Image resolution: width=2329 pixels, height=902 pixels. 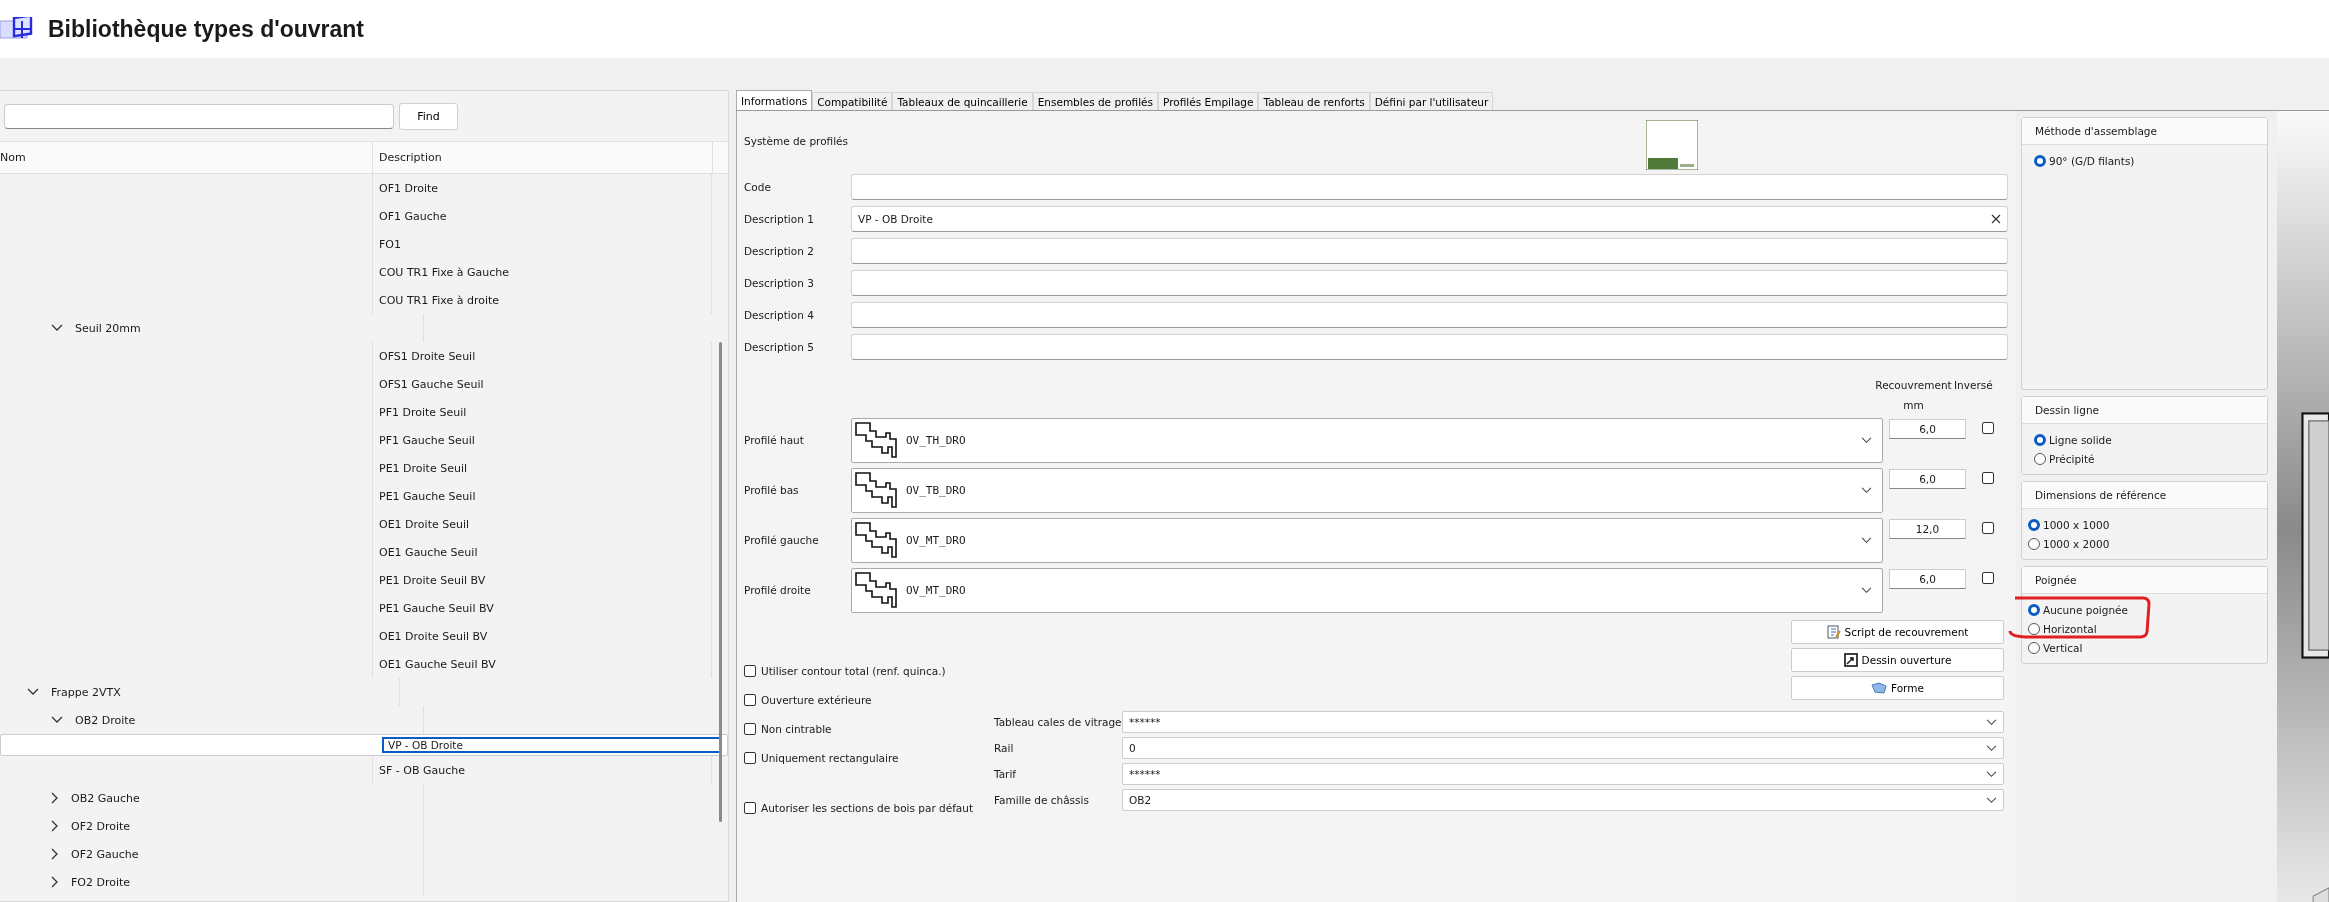 What do you see at coordinates (1927, 529) in the screenshot?
I see `overlap-field: 12,0` at bounding box center [1927, 529].